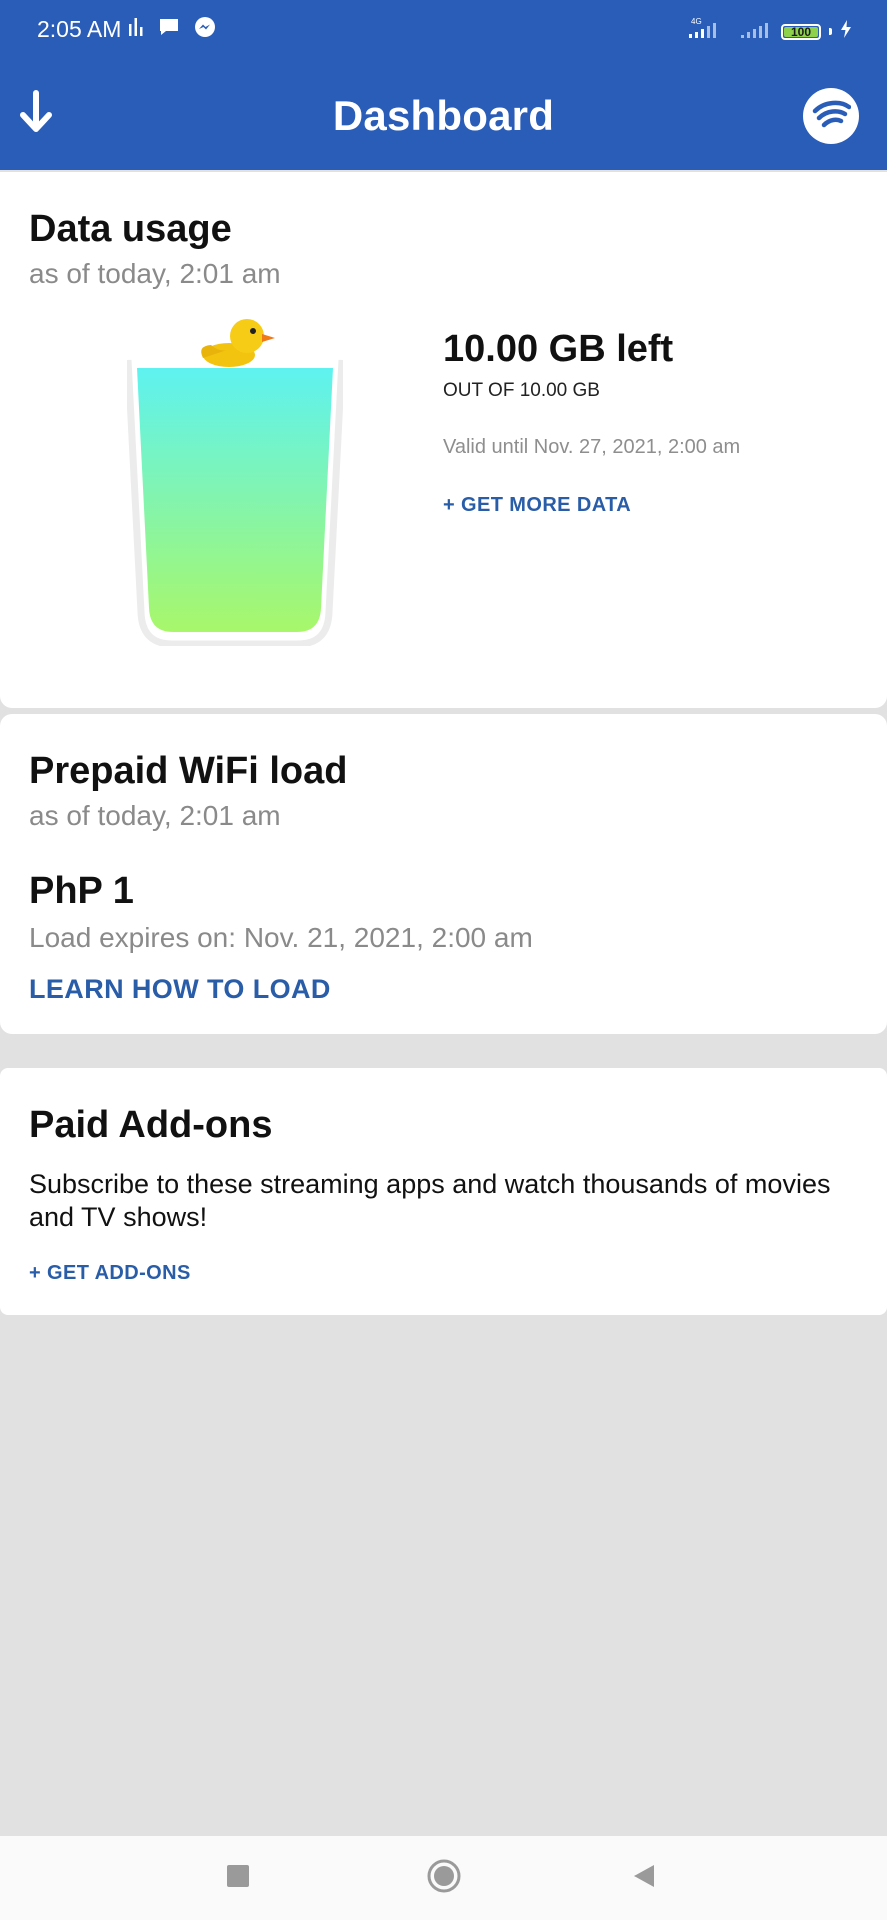 The height and width of the screenshot is (1920, 887). I want to click on back-button, so click(644, 1878).